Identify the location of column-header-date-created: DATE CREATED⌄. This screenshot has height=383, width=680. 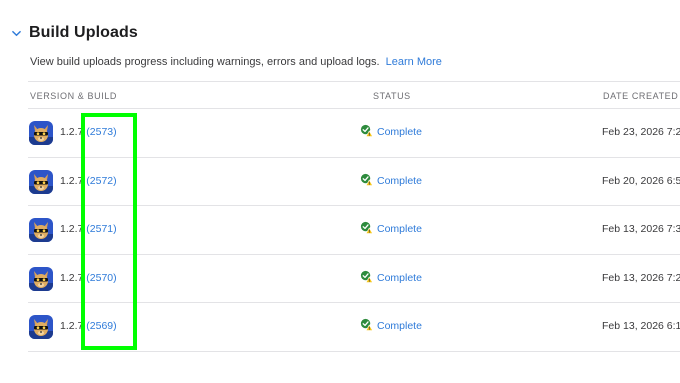
(641, 96).